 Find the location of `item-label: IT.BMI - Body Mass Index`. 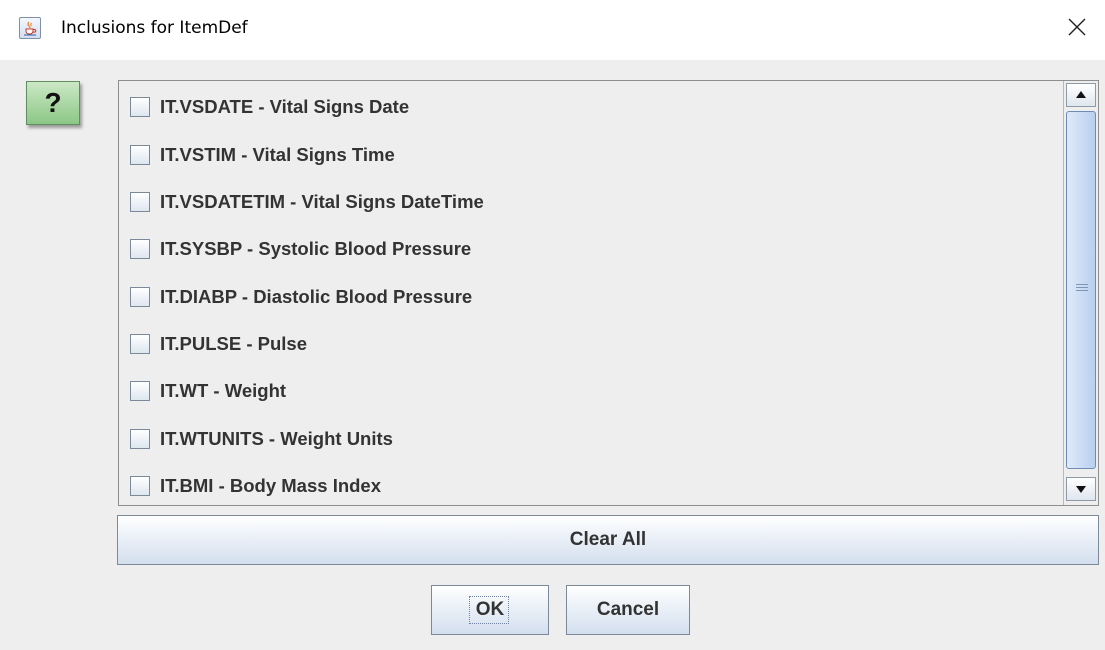

item-label: IT.BMI - Body Mass Index is located at coordinates (271, 485).